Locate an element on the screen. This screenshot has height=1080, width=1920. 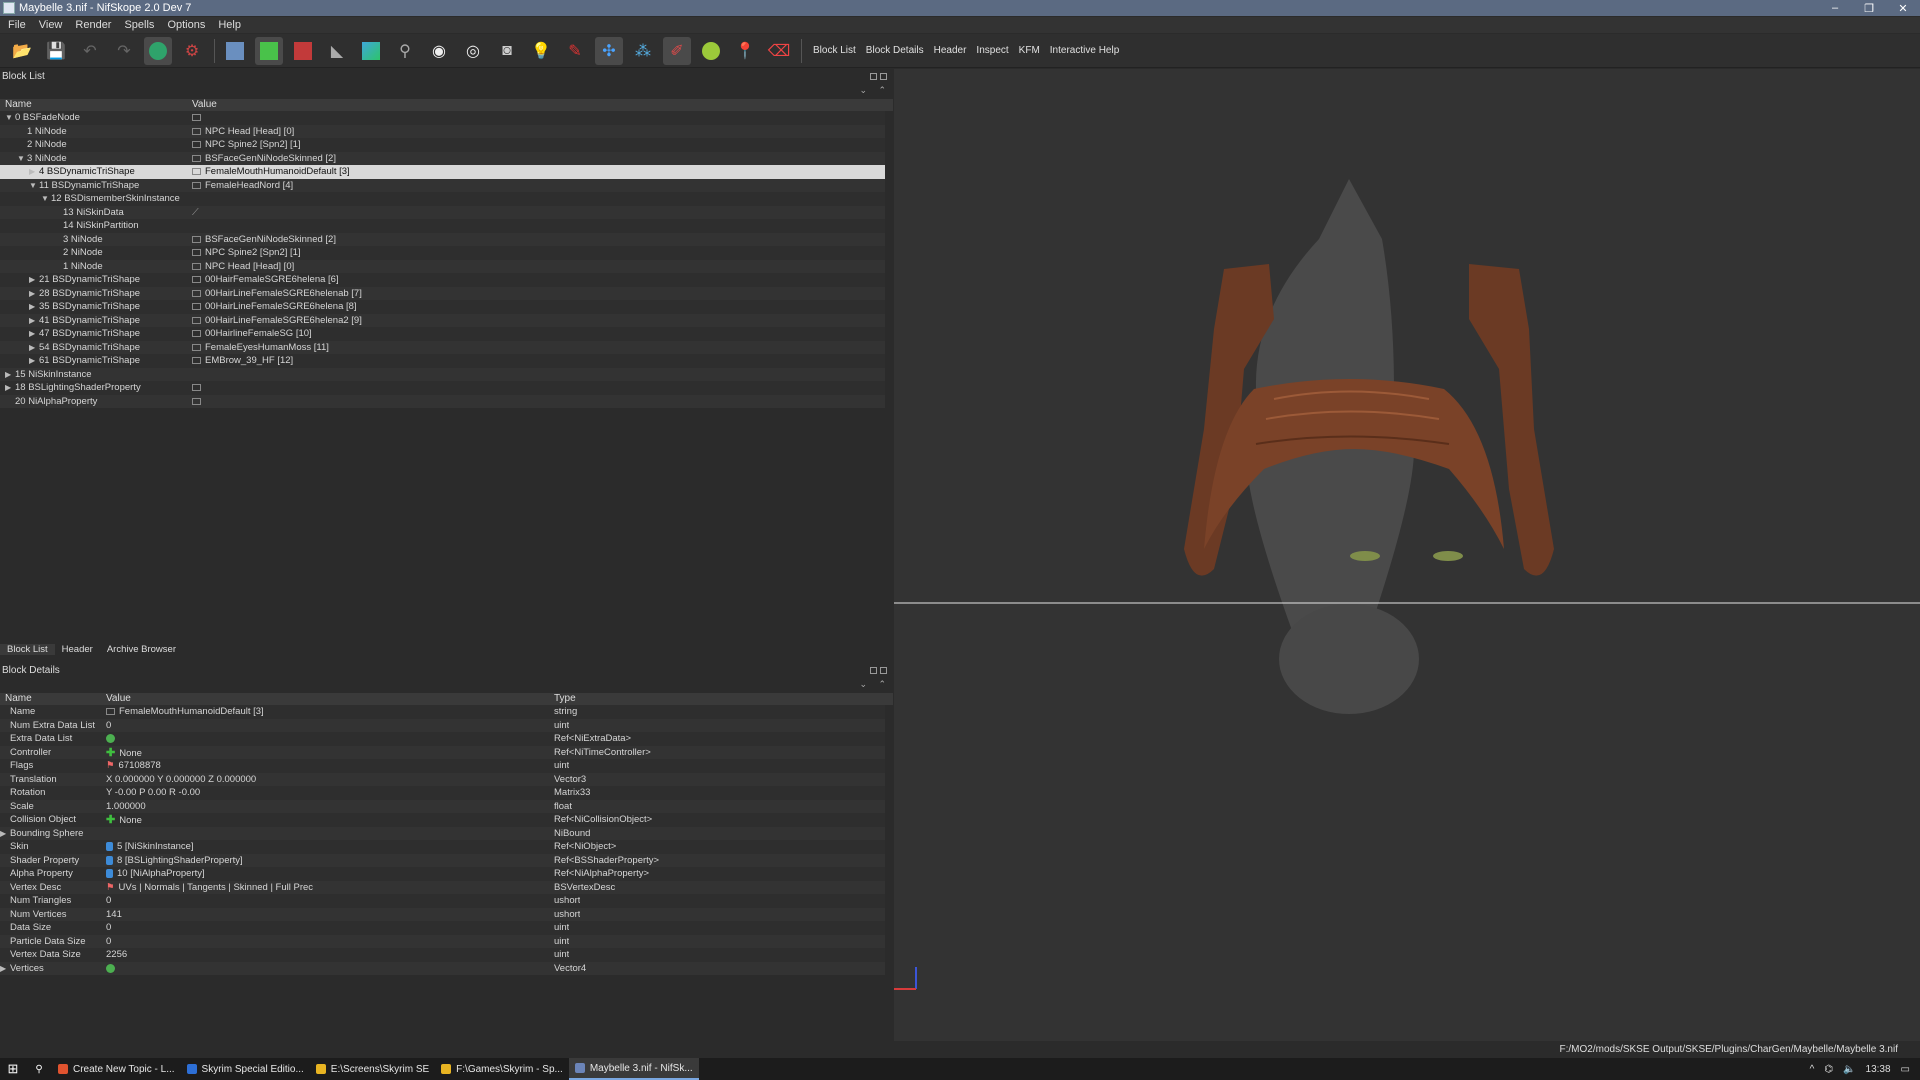
collapse-icon: ⌄ is located at coordinates (863, 90).